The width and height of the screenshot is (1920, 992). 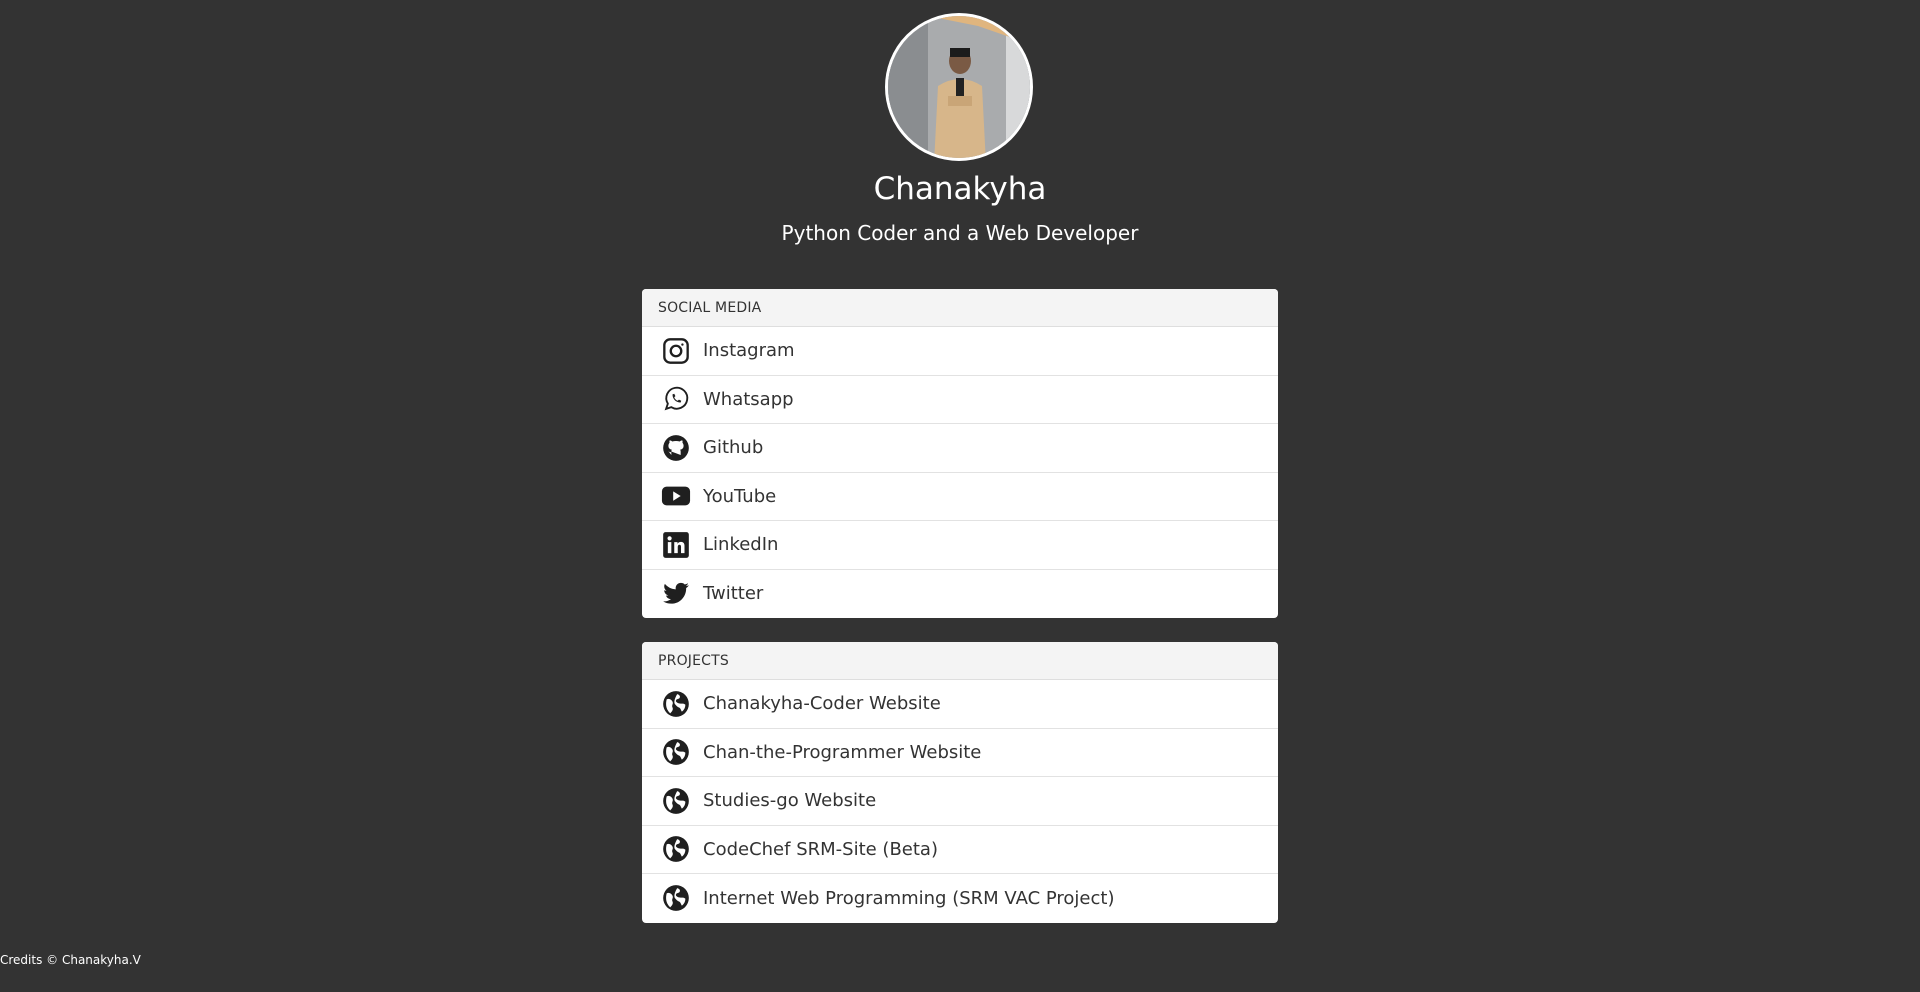 I want to click on projects-header: PROJECTS, so click(x=960, y=661).